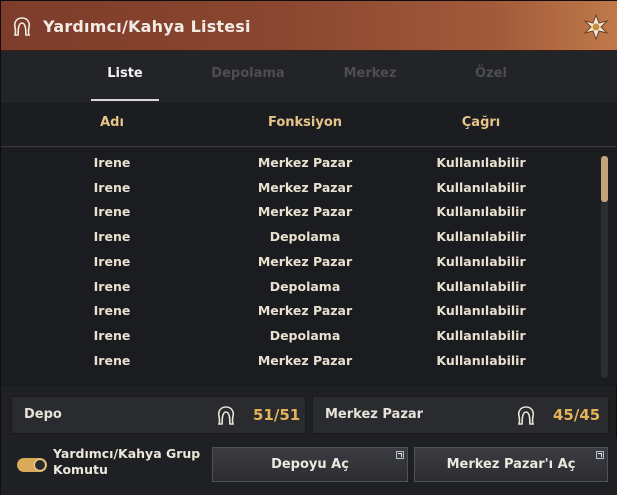 The height and width of the screenshot is (495, 617). I want to click on list-scrollbar, so click(604, 267).